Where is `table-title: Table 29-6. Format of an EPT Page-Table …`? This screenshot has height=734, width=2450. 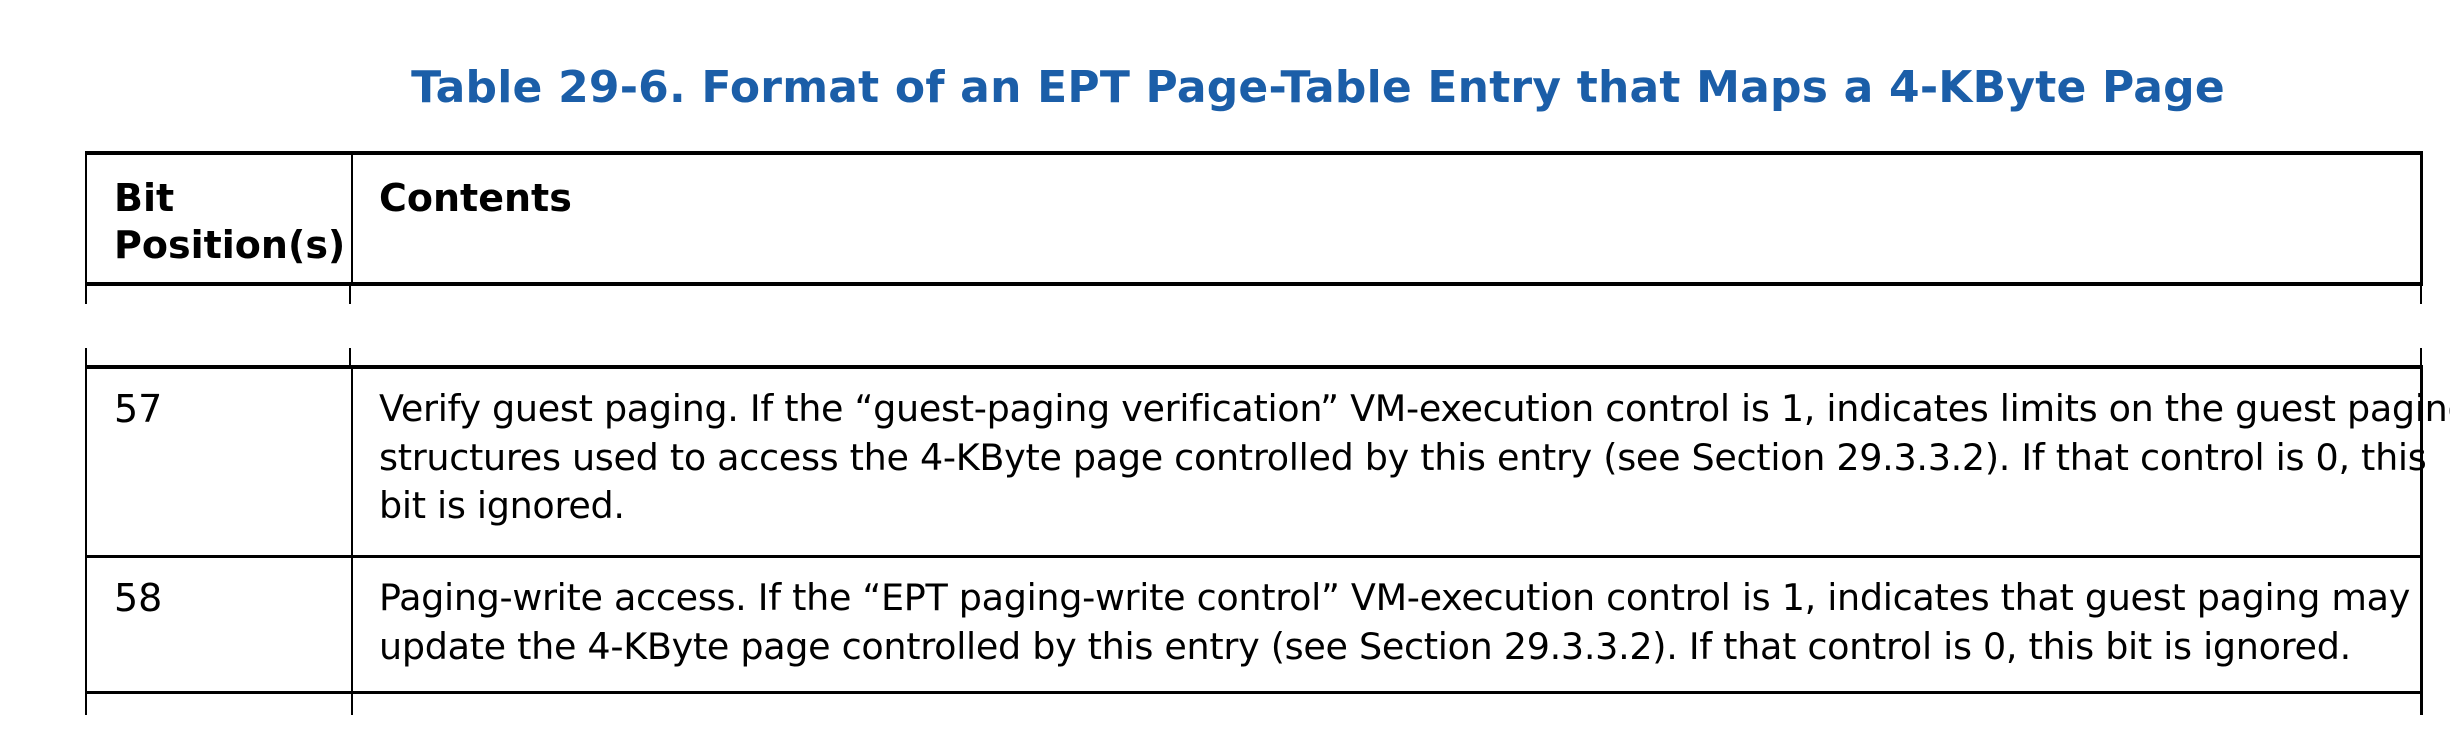 table-title: Table 29-6. Format of an EPT Page-Table … is located at coordinates (1318, 87).